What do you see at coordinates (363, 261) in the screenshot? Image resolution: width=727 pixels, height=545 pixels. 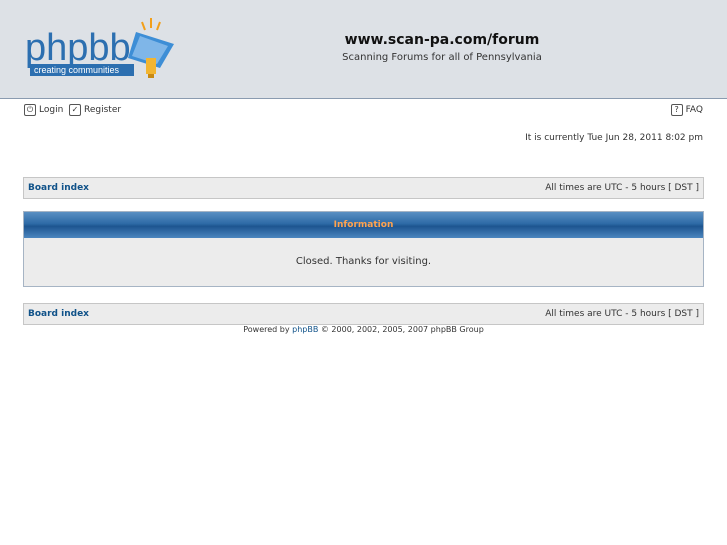 I see `information-message: Closed. Thanks for visiting.` at bounding box center [363, 261].